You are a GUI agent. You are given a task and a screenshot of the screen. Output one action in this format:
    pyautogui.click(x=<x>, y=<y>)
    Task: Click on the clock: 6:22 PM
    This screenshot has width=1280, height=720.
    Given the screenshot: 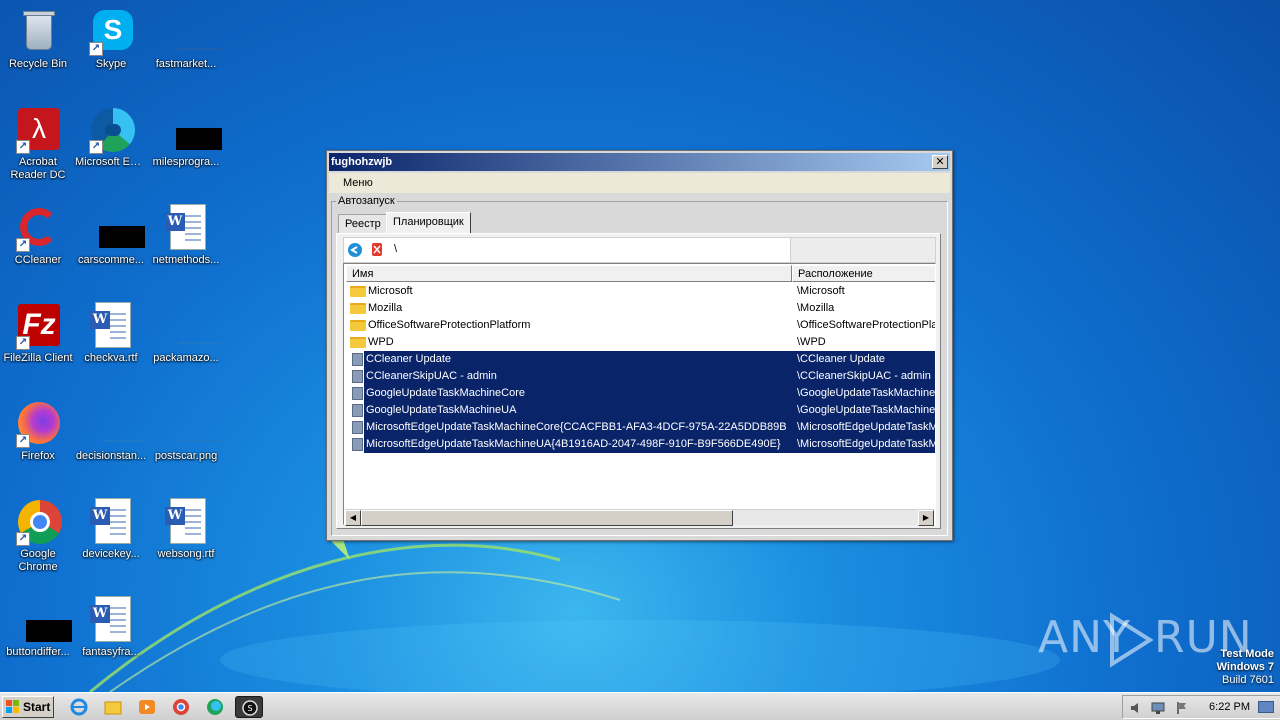 What is the action you would take?
    pyautogui.click(x=1229, y=707)
    